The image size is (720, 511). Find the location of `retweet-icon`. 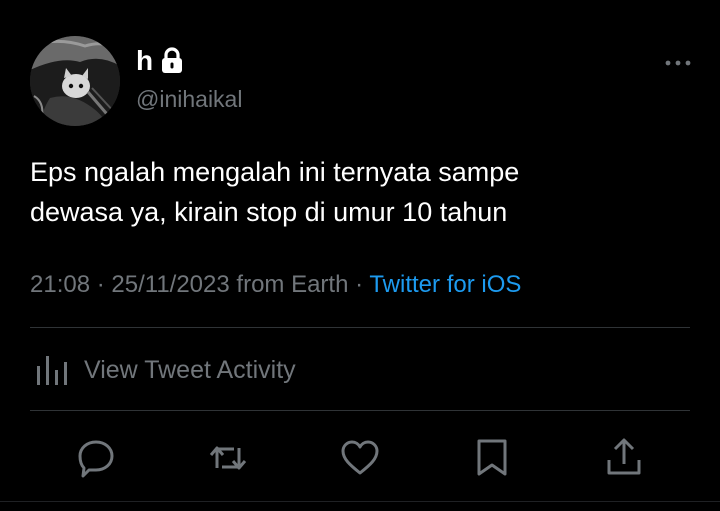

retweet-icon is located at coordinates (228, 458).